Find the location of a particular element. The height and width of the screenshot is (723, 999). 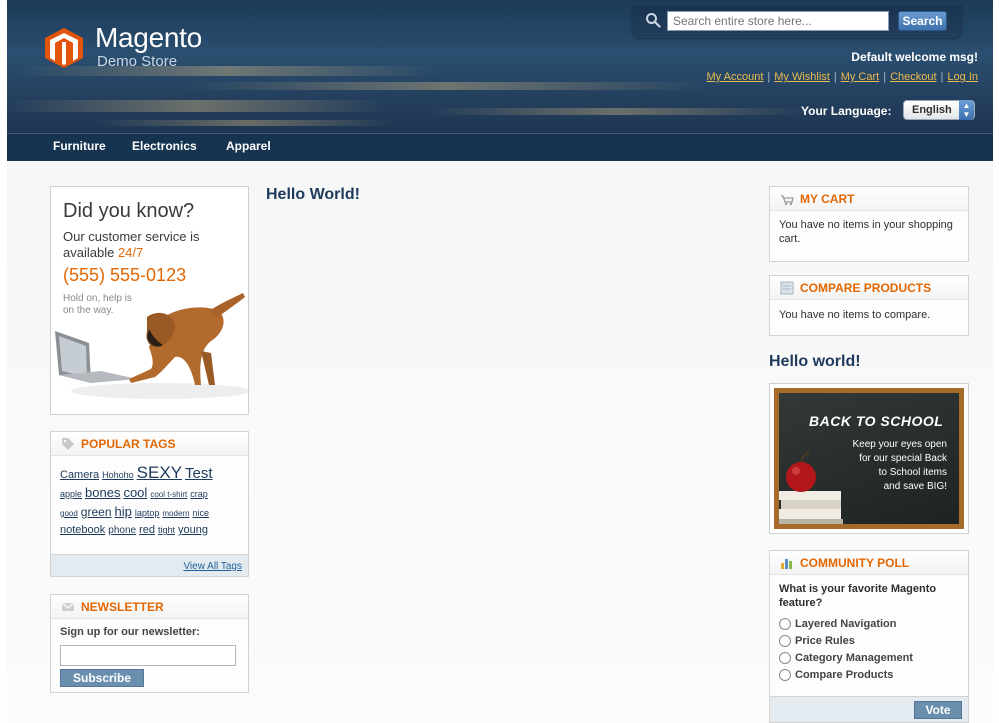

search-input is located at coordinates (778, 21).